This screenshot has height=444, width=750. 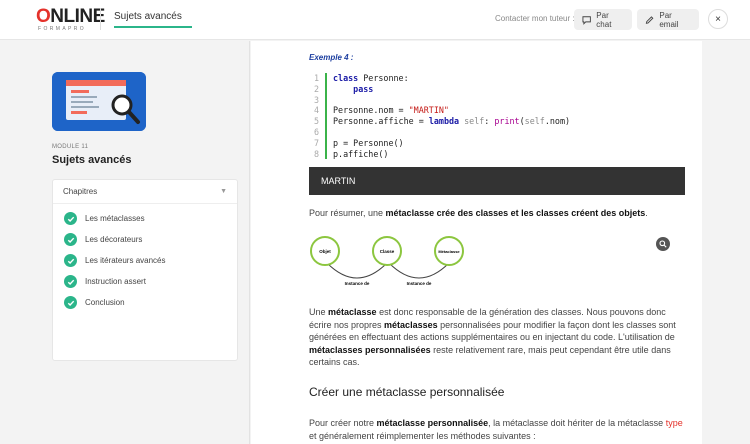 What do you see at coordinates (535, 18) in the screenshot?
I see `tutor-label: Contacter mon tuteur :` at bounding box center [535, 18].